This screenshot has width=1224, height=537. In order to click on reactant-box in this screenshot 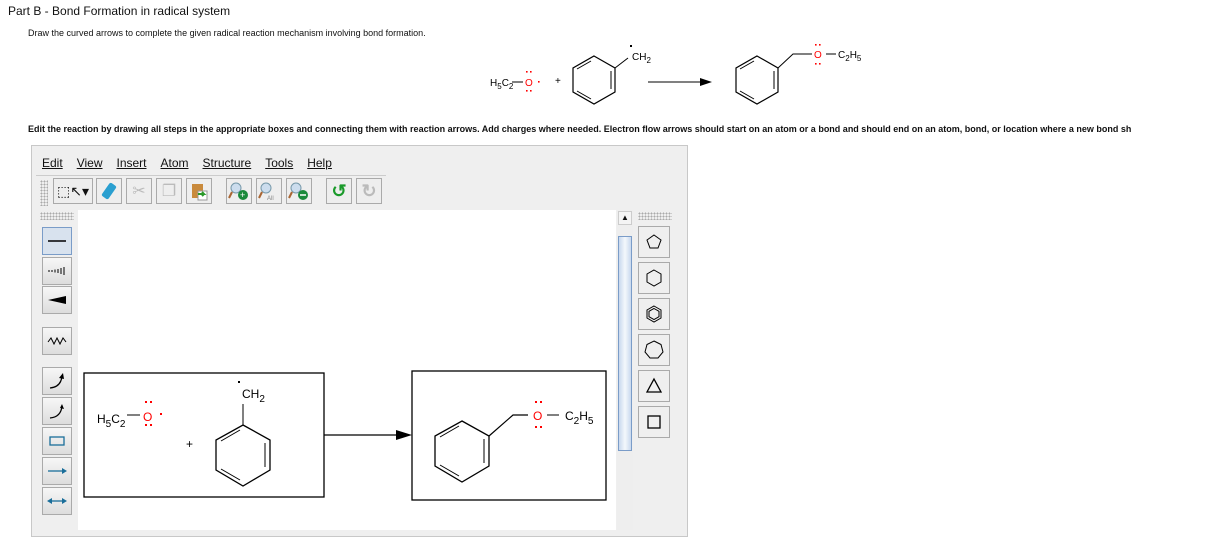, I will do `click(204, 435)`.